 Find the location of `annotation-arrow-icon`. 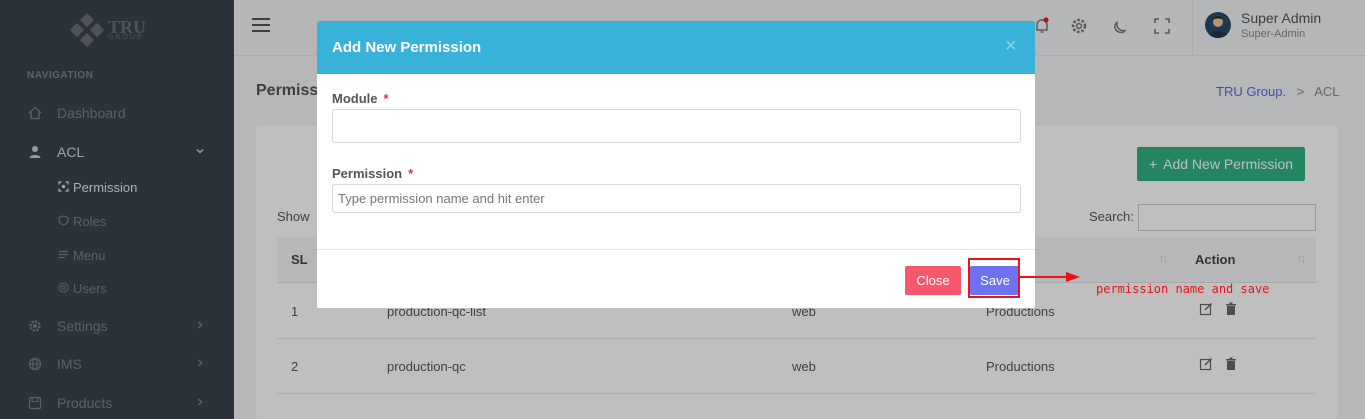

annotation-arrow-icon is located at coordinates (1073, 277).